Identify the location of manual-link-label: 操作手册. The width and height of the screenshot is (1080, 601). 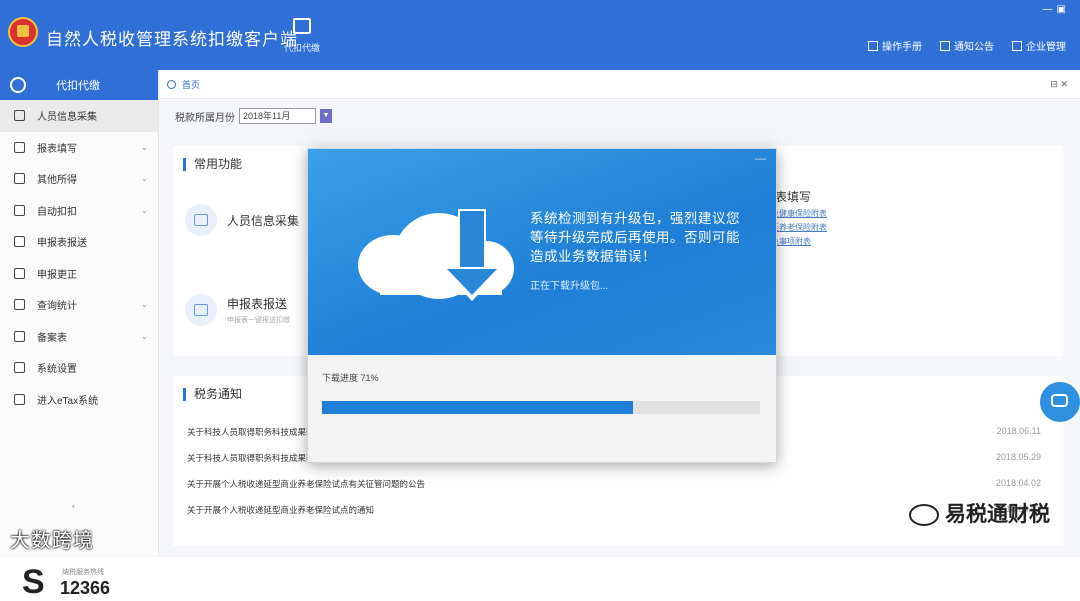
(902, 47).